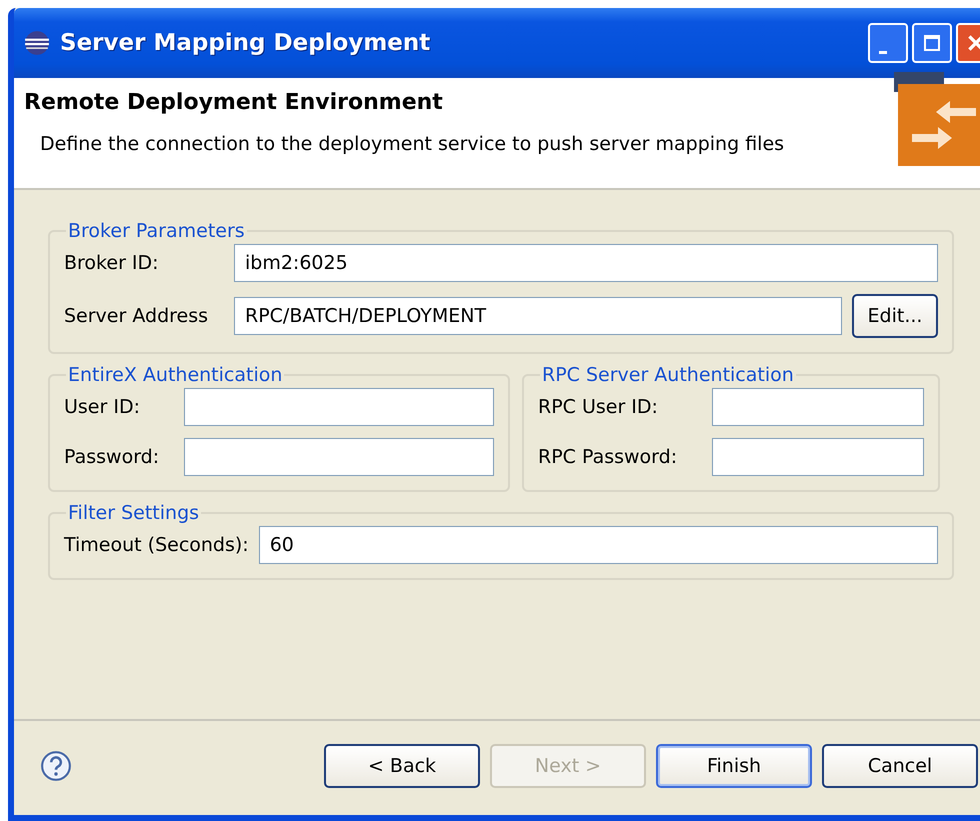 This screenshot has height=821, width=980. Describe the element at coordinates (112, 457) in the screenshot. I see `field-label: Password:` at that location.